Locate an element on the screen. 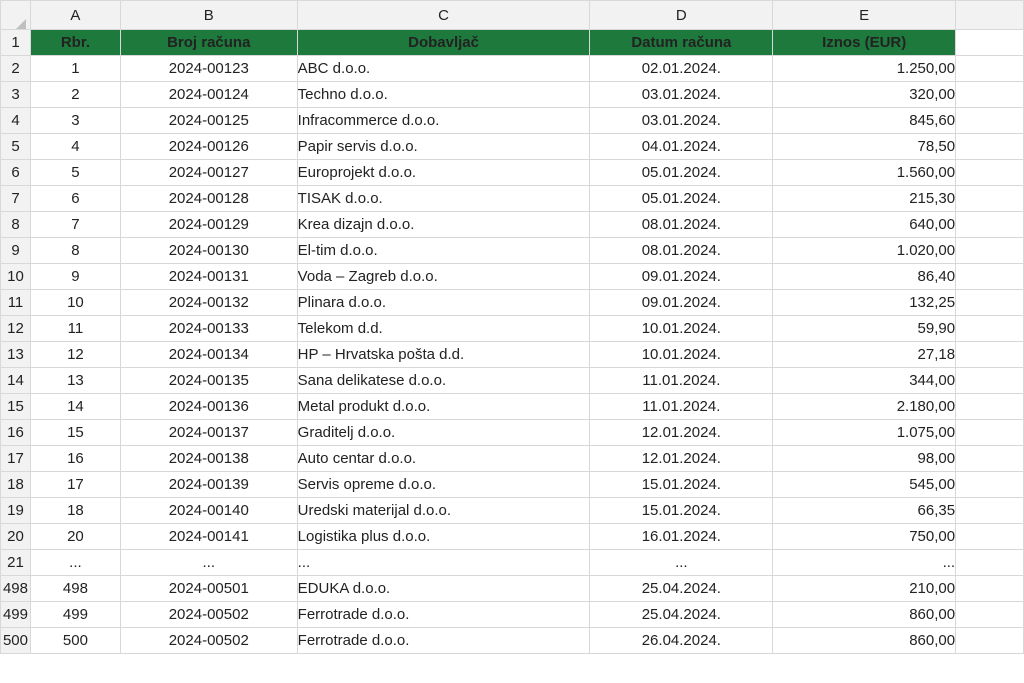 The height and width of the screenshot is (683, 1024). datum-racuna-cell: 04.01.2024. is located at coordinates (681, 146).